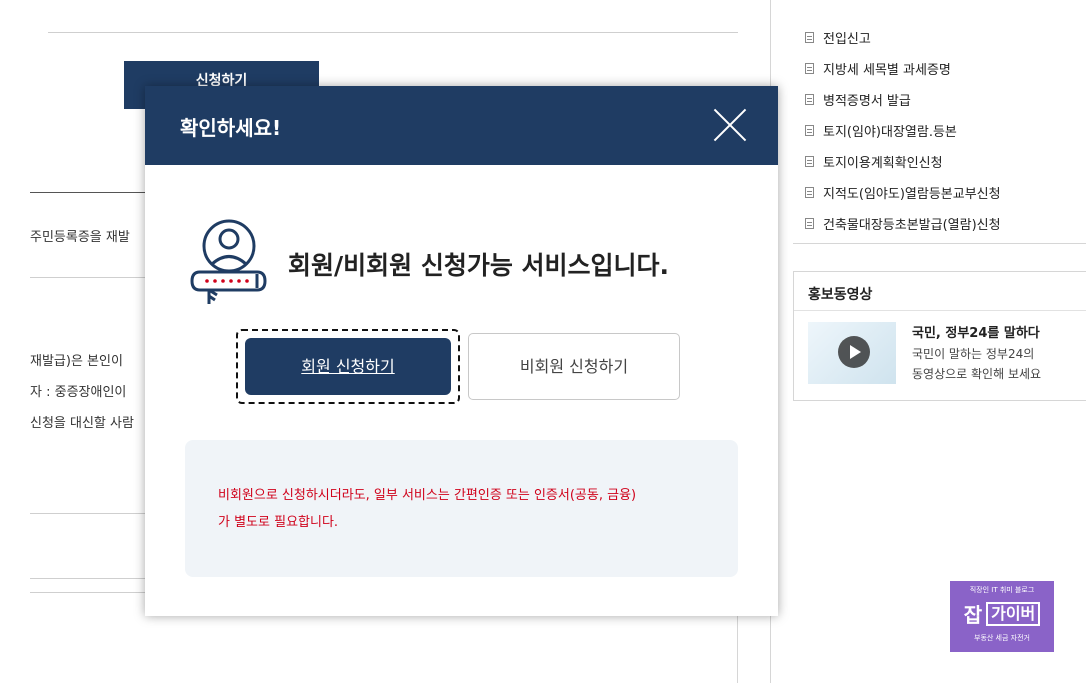  I want to click on modal-title: 확인하세요!, so click(231, 128).